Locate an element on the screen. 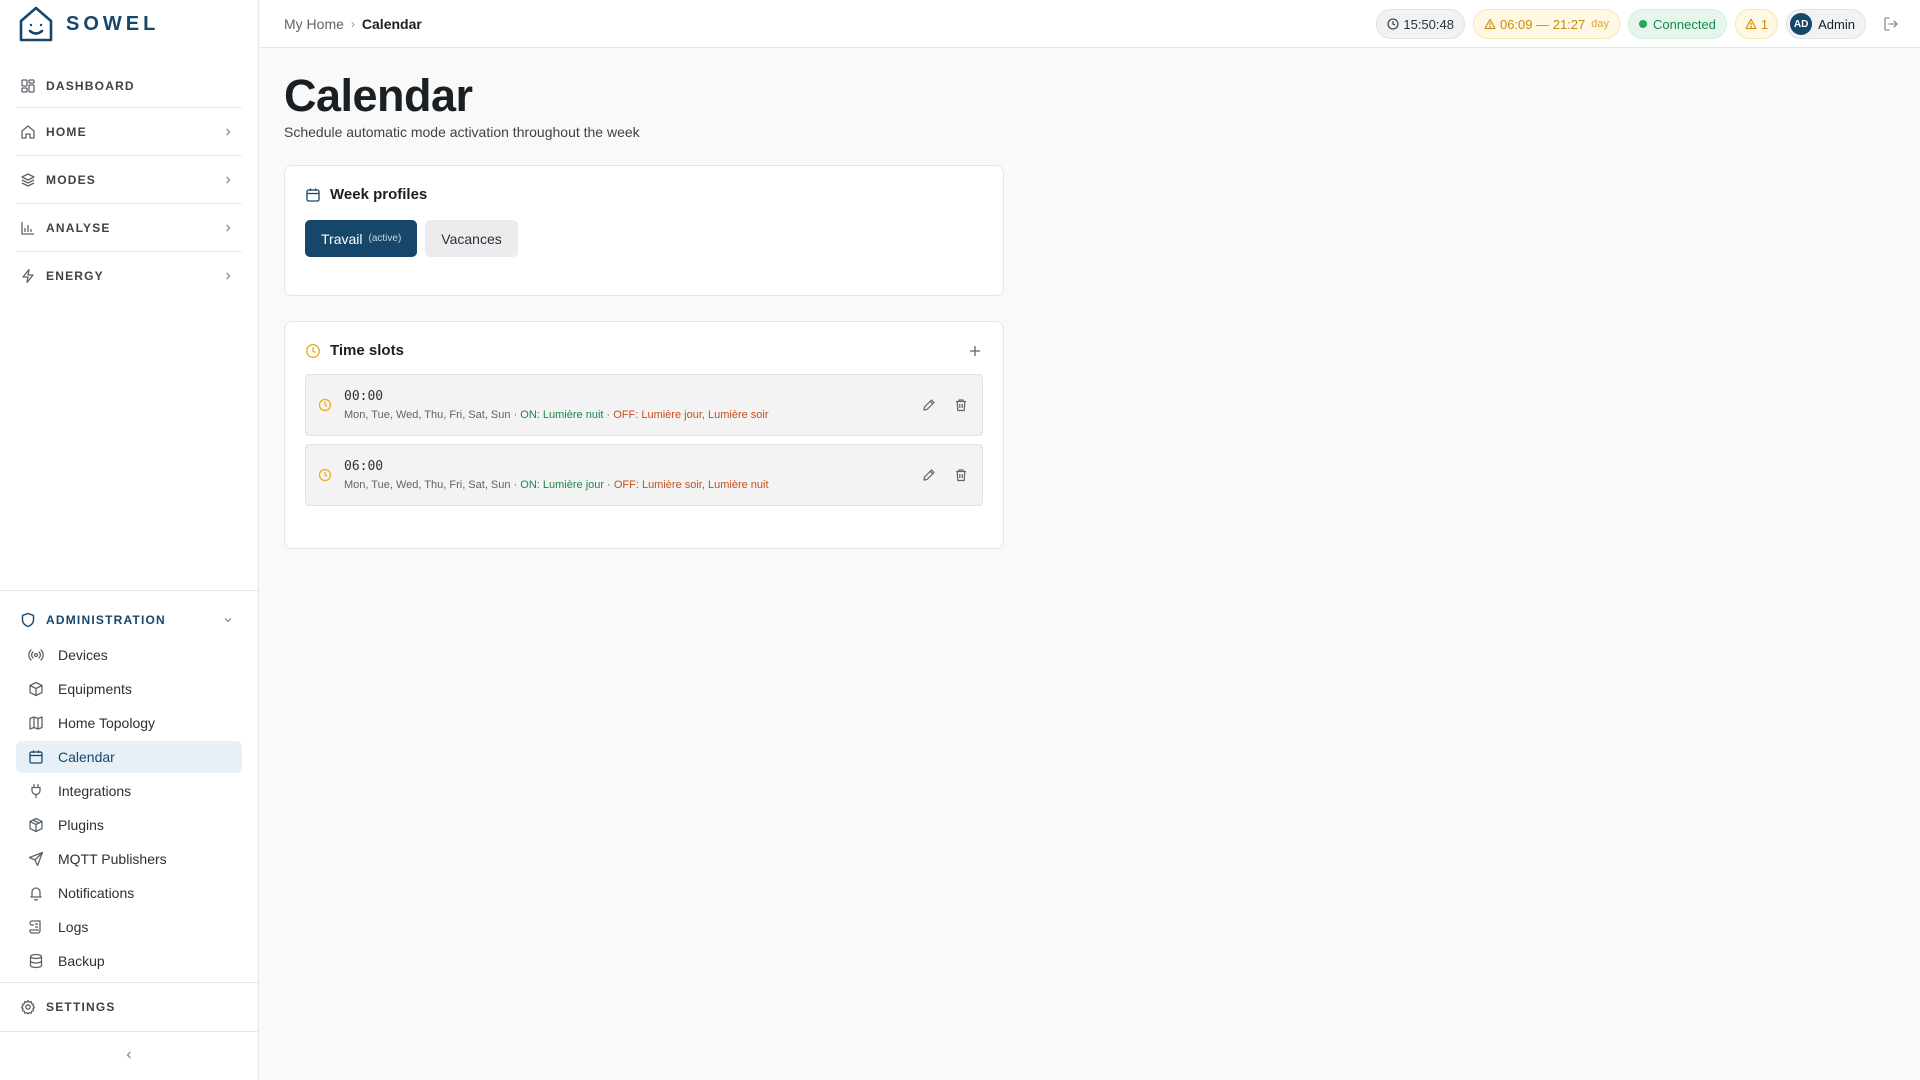  sidebar-item-devices: Devices is located at coordinates (129, 655).